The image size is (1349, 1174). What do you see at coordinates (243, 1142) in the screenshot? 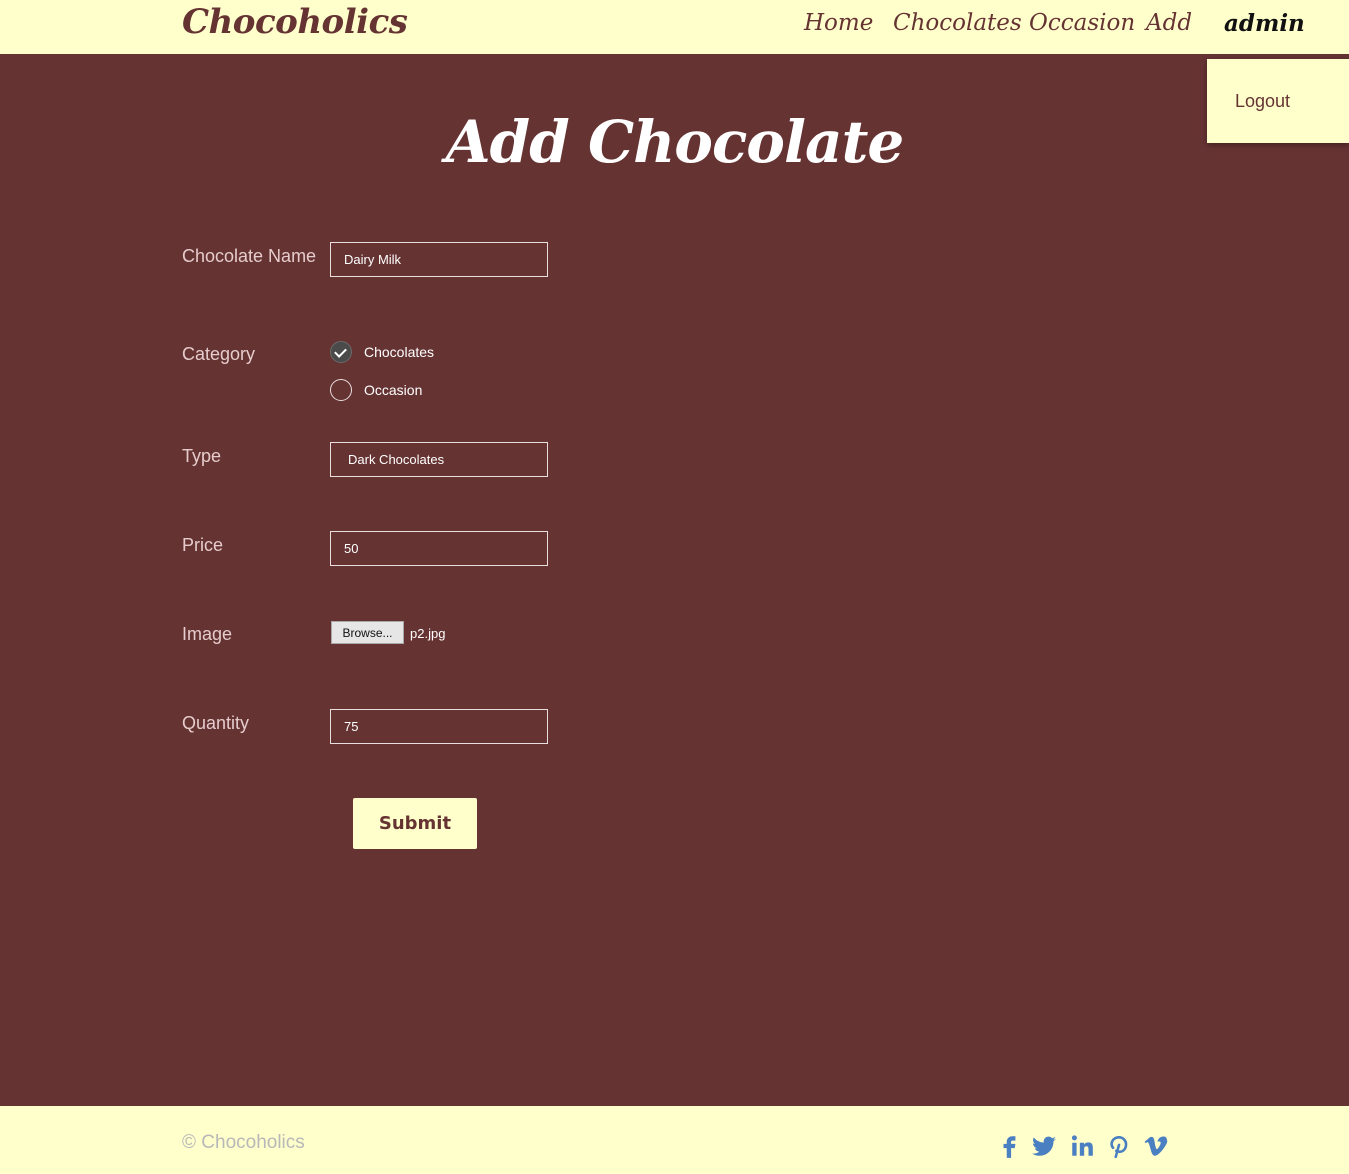
I see `copyright-text: © Chocoholics` at bounding box center [243, 1142].